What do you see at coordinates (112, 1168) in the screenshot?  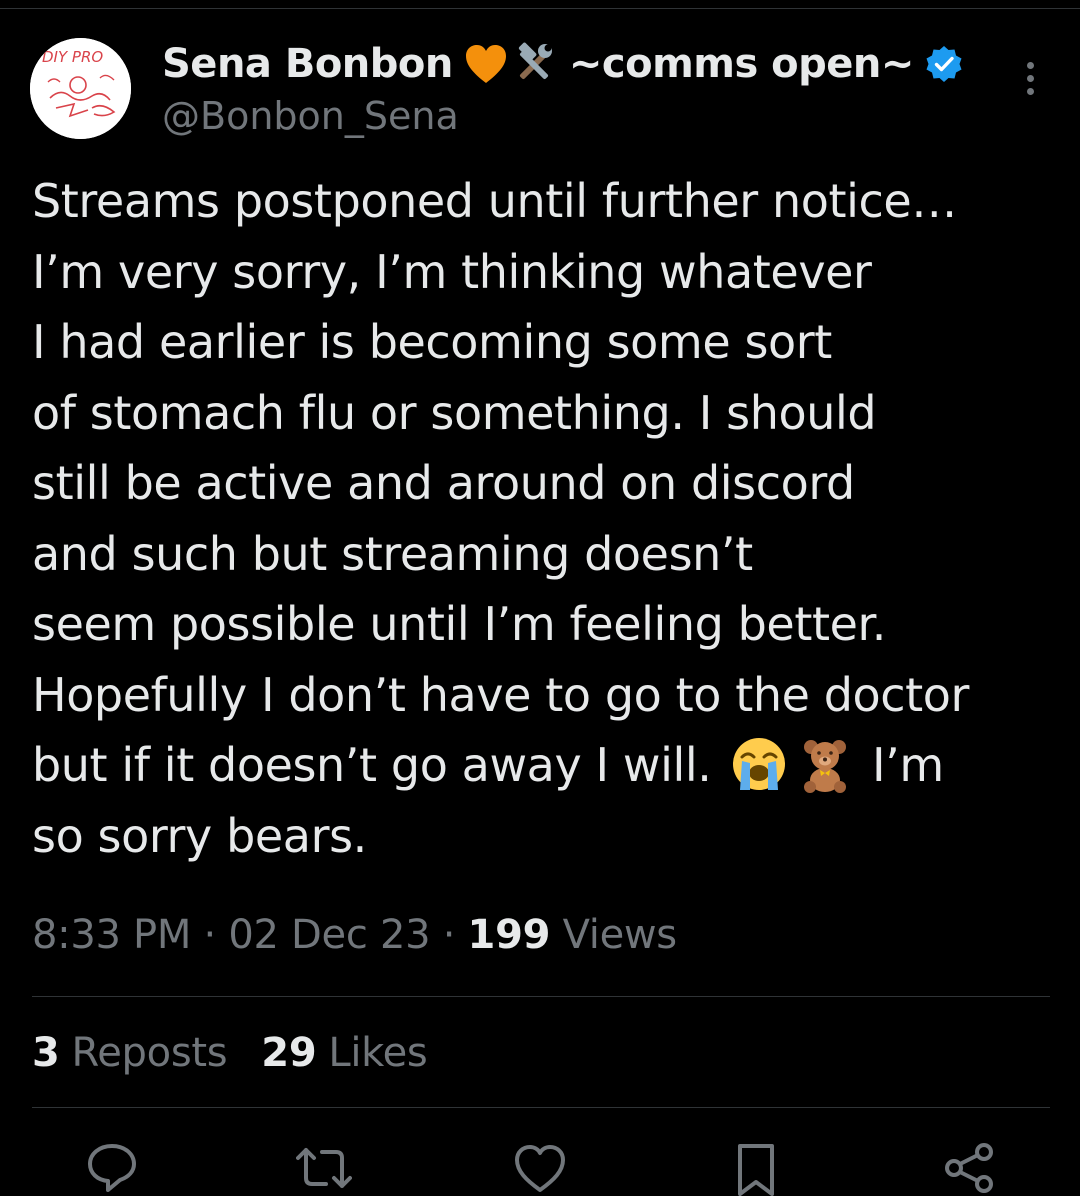 I see `reply-icon` at bounding box center [112, 1168].